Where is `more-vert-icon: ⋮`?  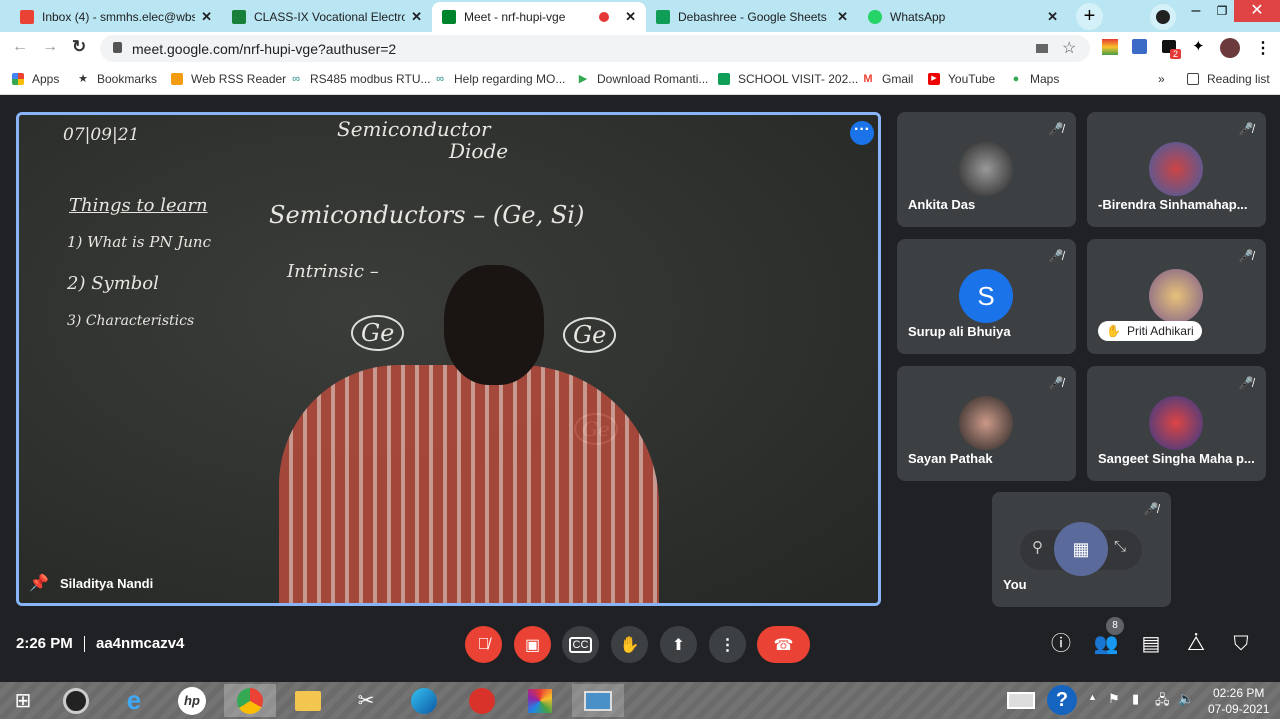
more-vert-icon: ⋮ is located at coordinates (727, 645).